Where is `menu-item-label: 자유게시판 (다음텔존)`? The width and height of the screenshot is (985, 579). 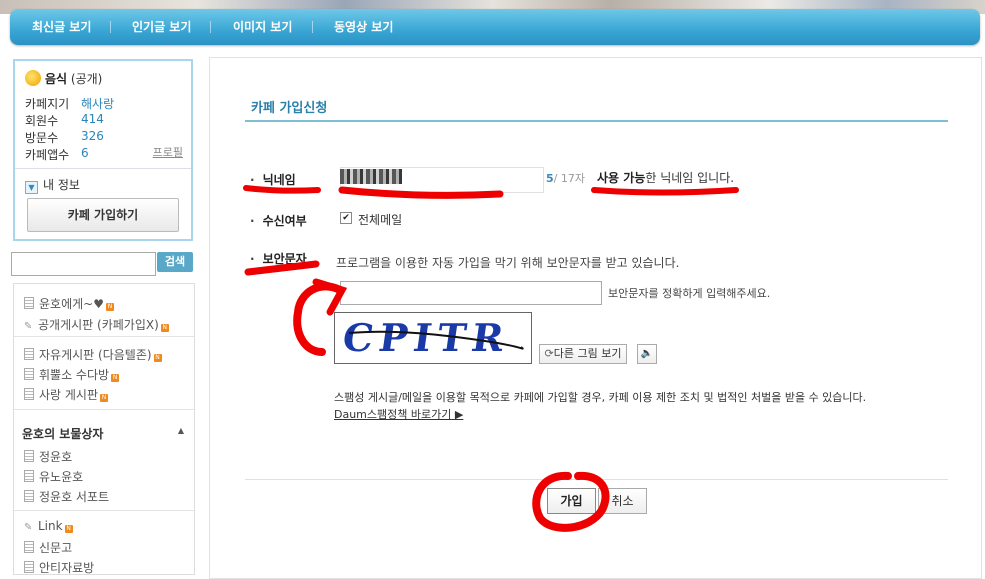
menu-item-label: 자유게시판 (다음텔존) is located at coordinates (95, 355).